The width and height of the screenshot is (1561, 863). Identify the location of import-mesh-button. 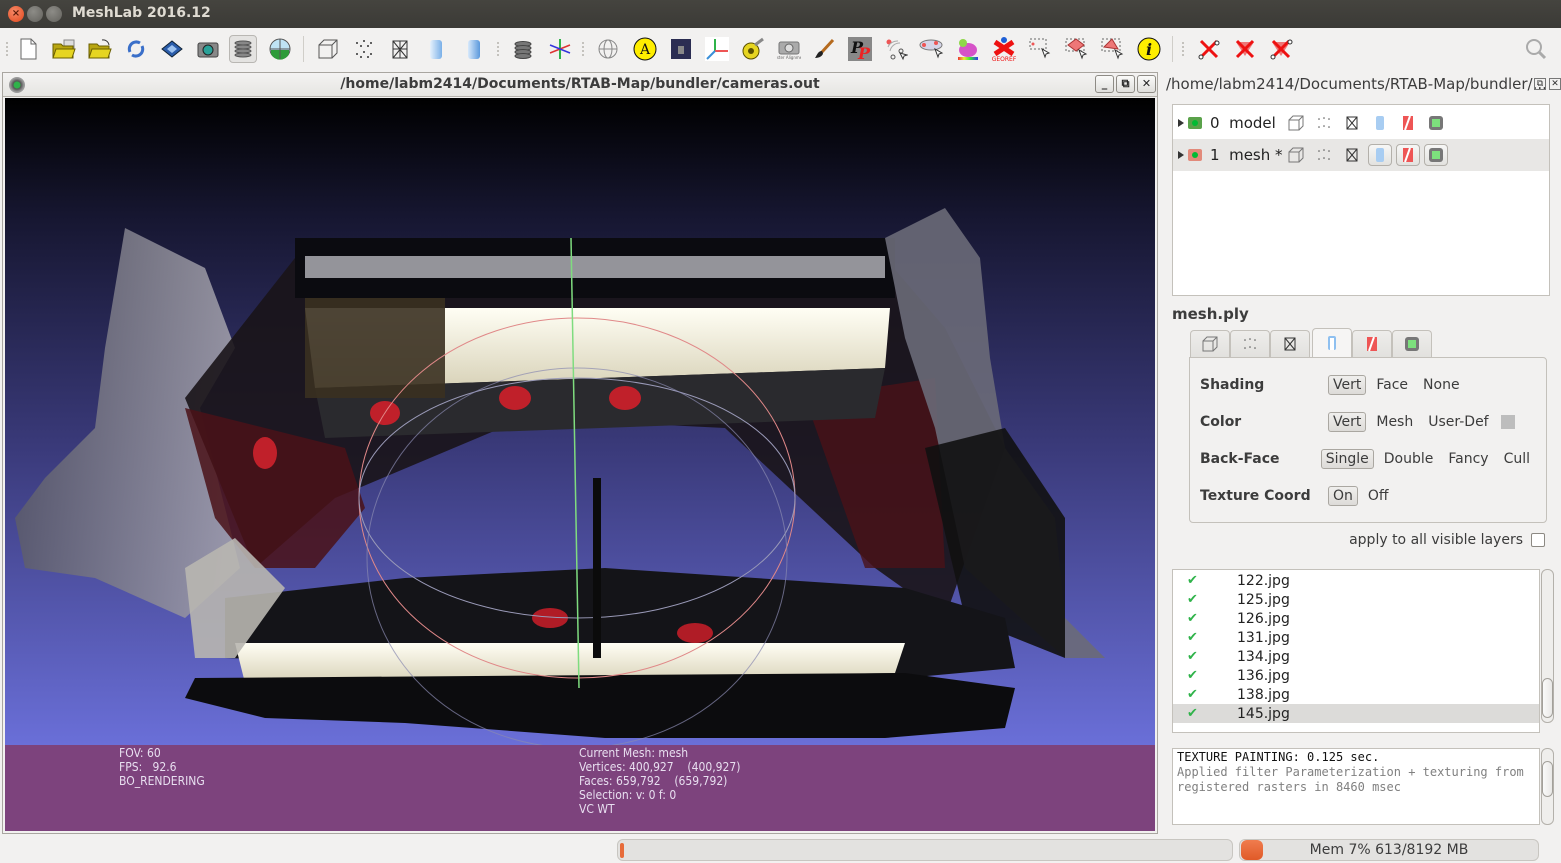
(100, 49).